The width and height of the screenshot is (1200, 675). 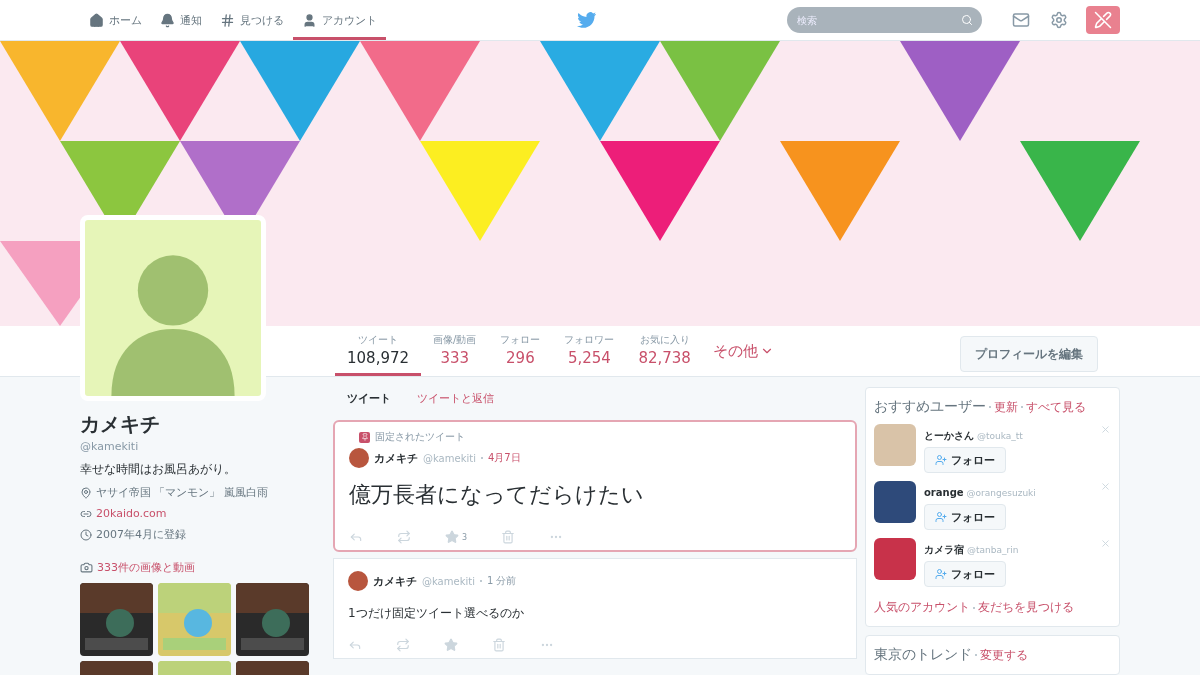 I want to click on join-date: 2007年4月に登録, so click(x=141, y=534).